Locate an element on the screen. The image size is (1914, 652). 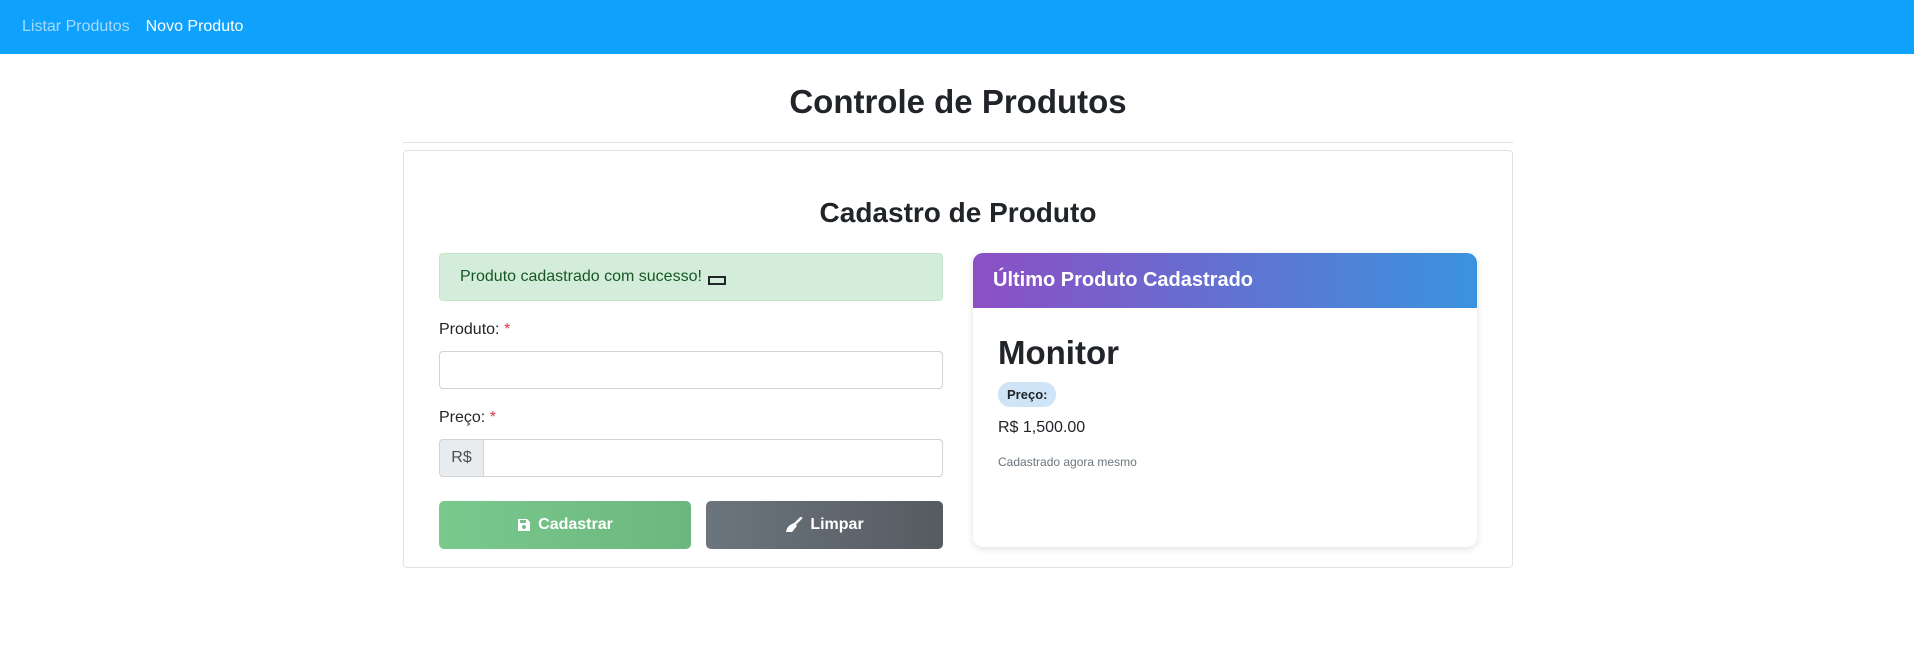
alert-text: Produto cadastrado com sucesso! is located at coordinates (581, 276).